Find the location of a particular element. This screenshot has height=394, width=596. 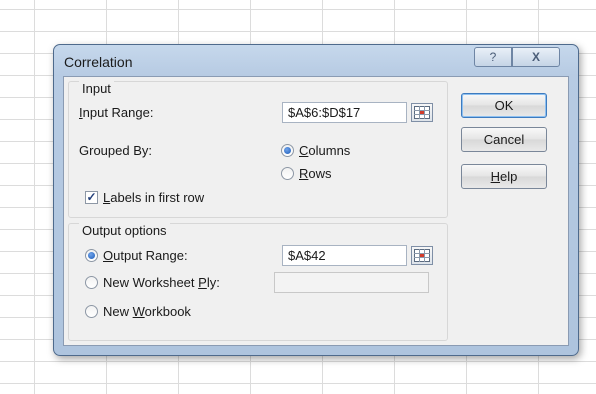

input-range-label: Input Range: is located at coordinates (116, 112).